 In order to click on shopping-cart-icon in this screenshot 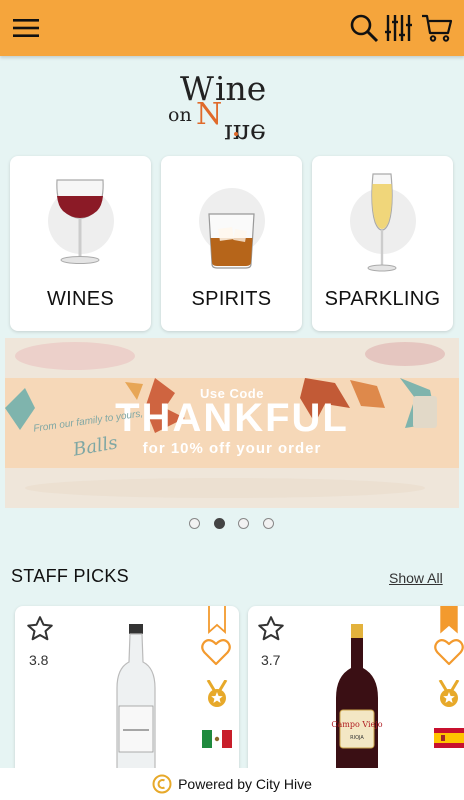, I will do `click(437, 28)`.